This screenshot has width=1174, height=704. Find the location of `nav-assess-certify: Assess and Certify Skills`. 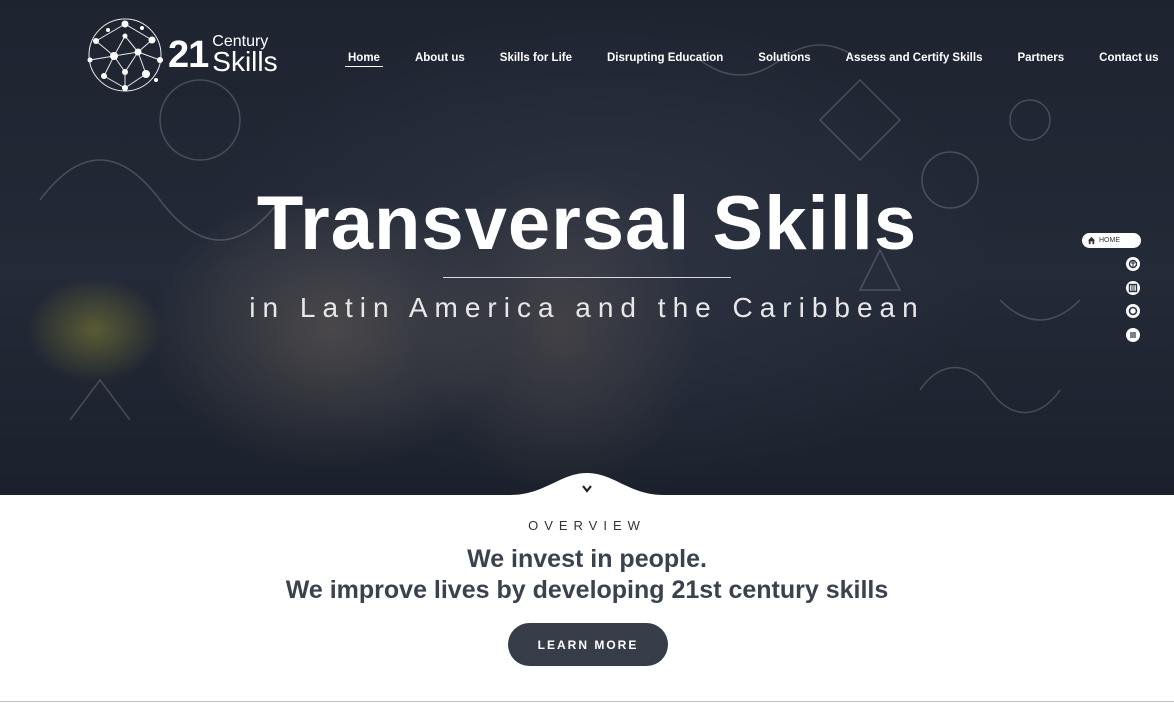

nav-assess-certify: Assess and Certify Skills is located at coordinates (914, 58).